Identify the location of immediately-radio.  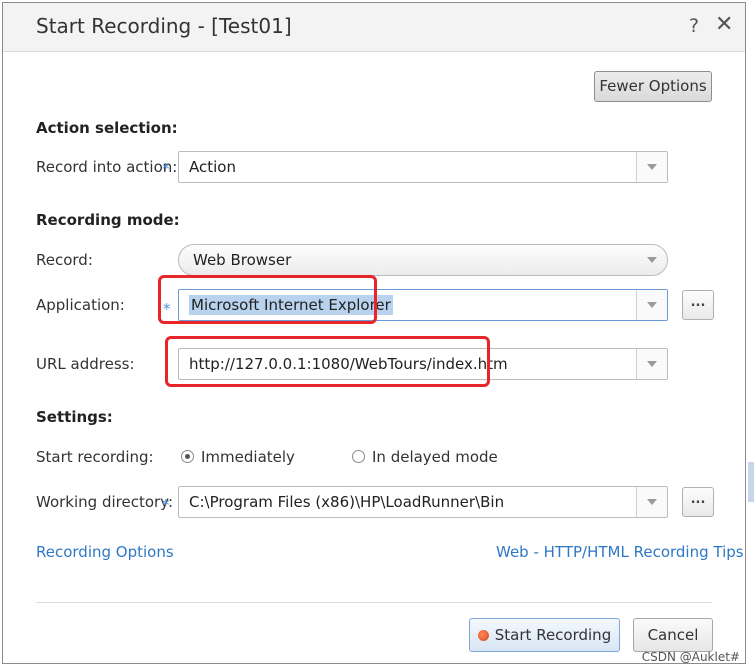
(187, 456).